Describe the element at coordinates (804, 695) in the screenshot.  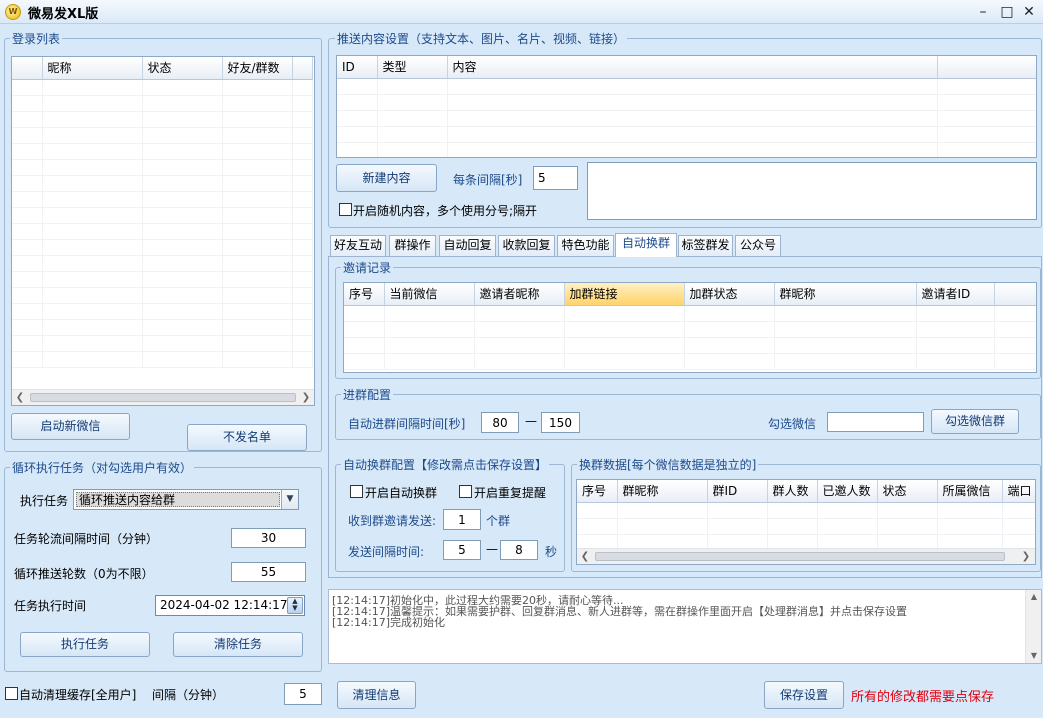
I see `save-settings-button: 保存设置` at that location.